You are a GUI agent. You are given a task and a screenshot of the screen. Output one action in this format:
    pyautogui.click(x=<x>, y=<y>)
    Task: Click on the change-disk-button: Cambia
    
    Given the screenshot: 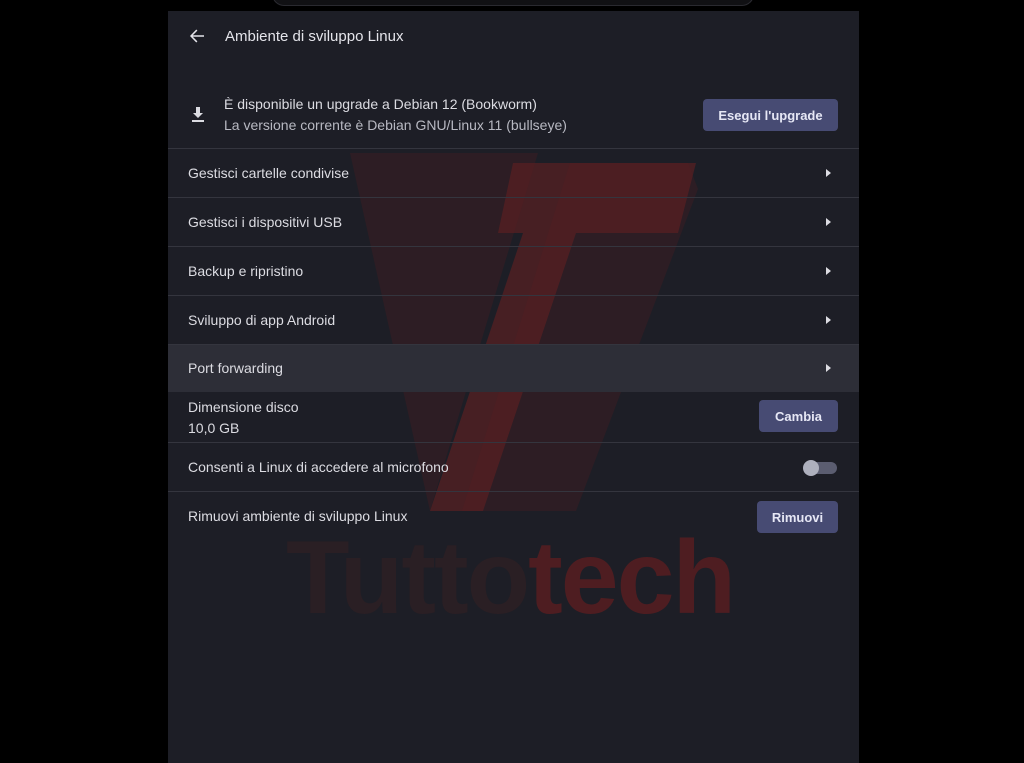 What is the action you would take?
    pyautogui.click(x=798, y=416)
    